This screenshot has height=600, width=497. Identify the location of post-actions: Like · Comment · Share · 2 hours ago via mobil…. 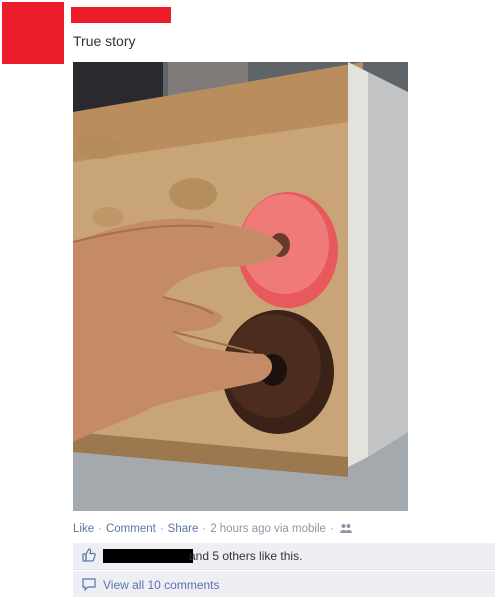
(212, 529).